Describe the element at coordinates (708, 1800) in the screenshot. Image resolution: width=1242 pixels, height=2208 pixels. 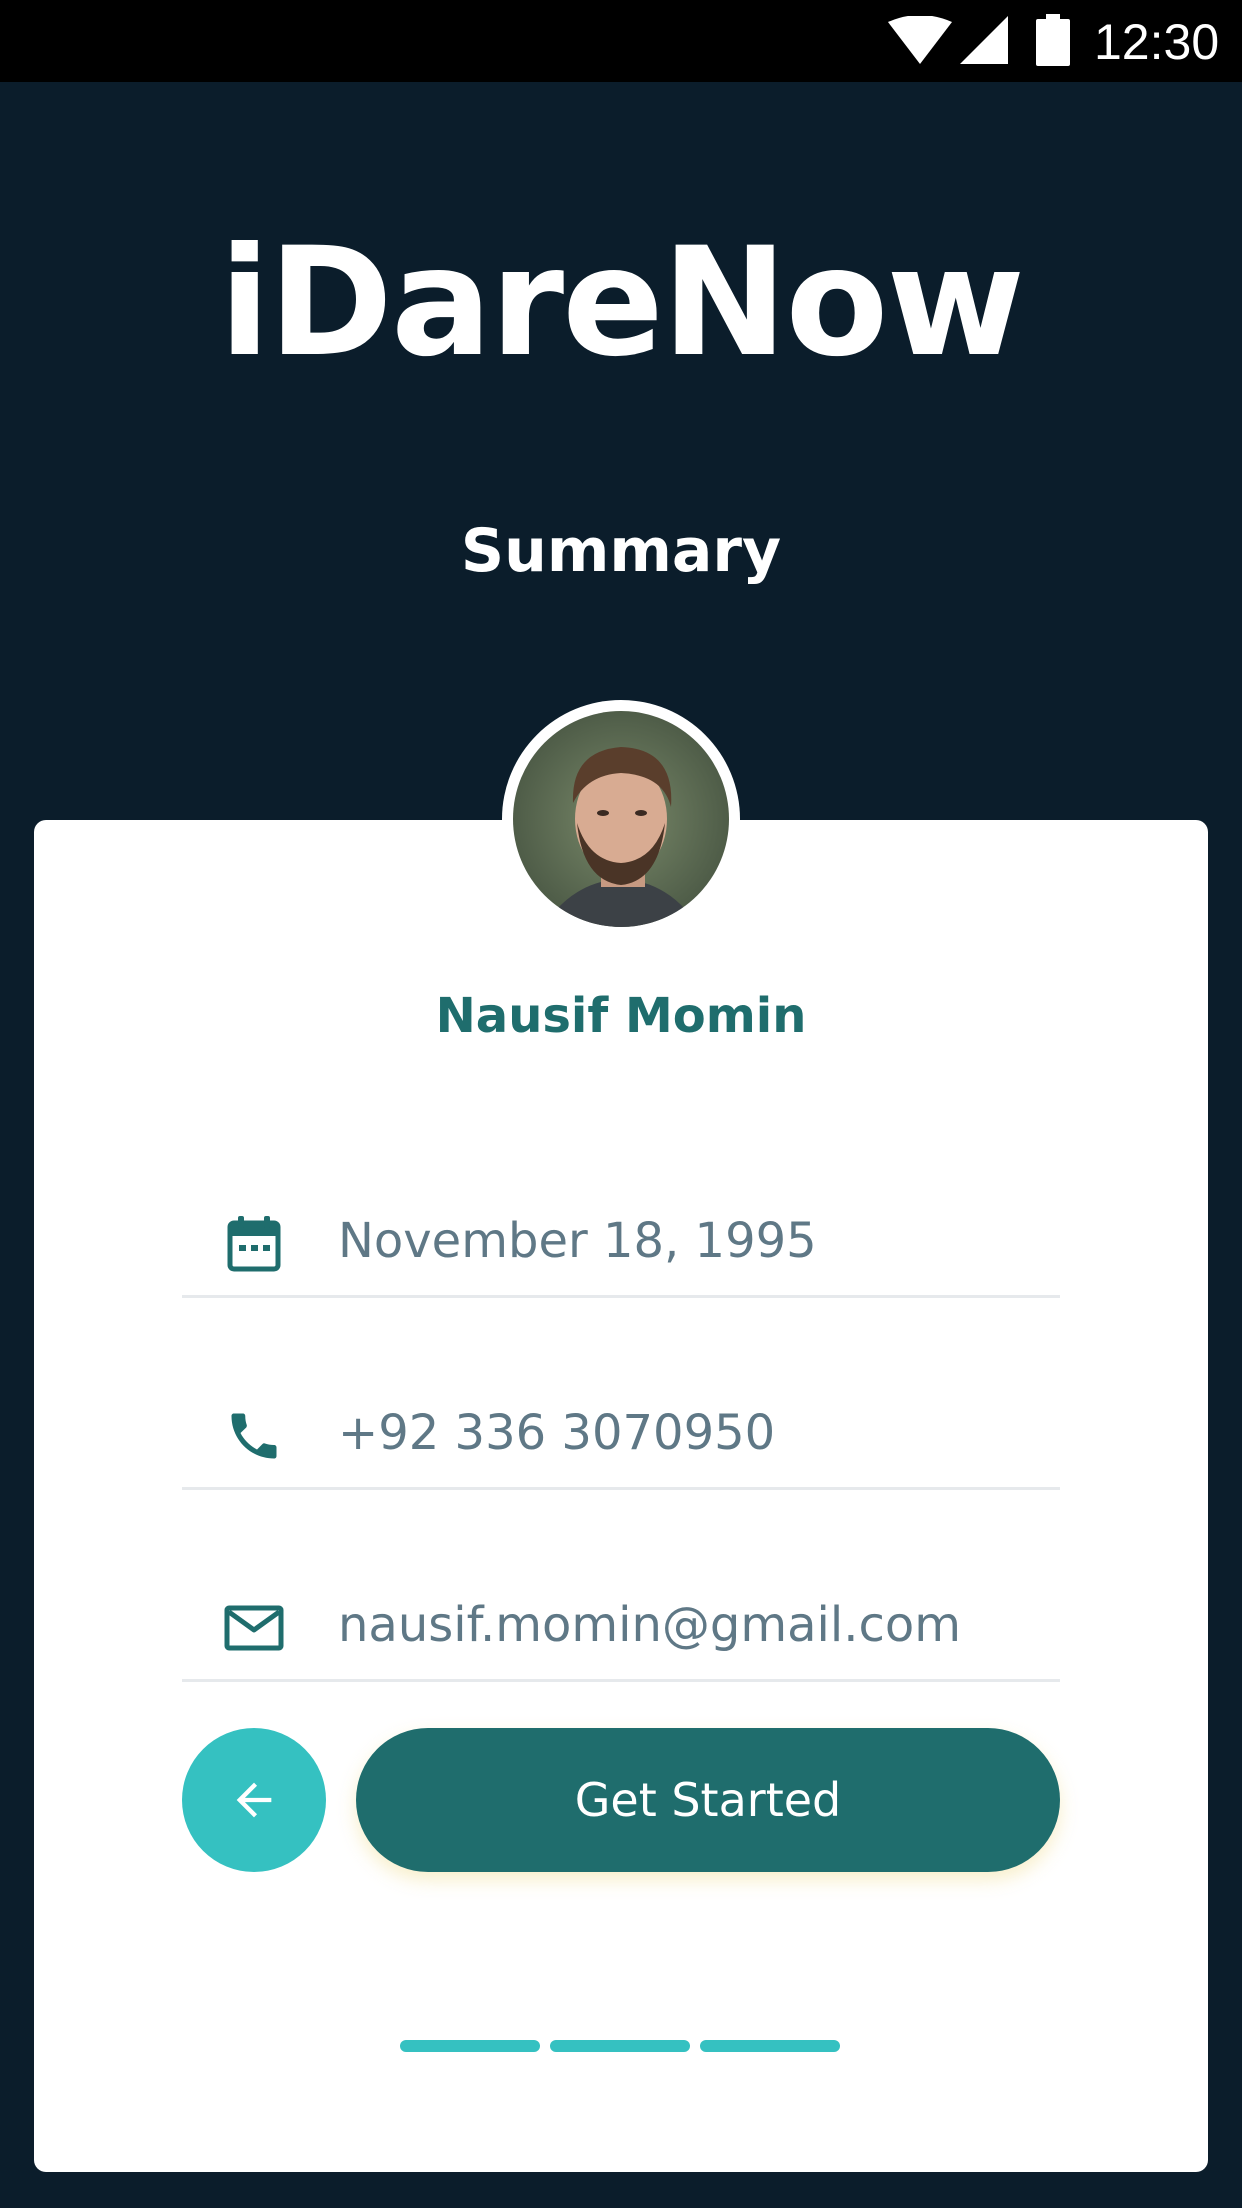
I see `get-started-button: Get Started` at that location.